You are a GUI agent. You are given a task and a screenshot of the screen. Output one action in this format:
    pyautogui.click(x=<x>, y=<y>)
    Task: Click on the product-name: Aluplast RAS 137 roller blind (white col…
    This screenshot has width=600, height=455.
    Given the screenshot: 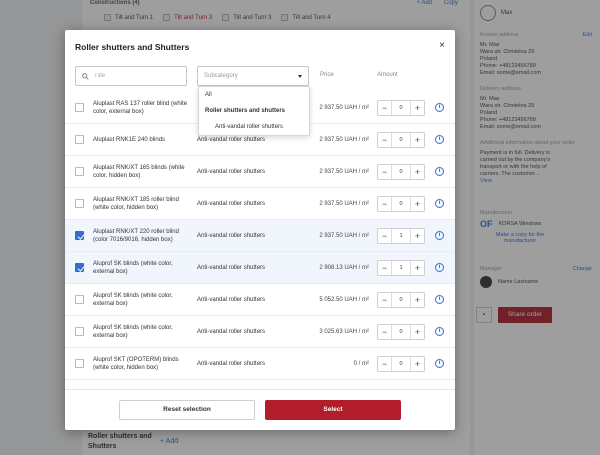 What is the action you would take?
    pyautogui.click(x=140, y=108)
    